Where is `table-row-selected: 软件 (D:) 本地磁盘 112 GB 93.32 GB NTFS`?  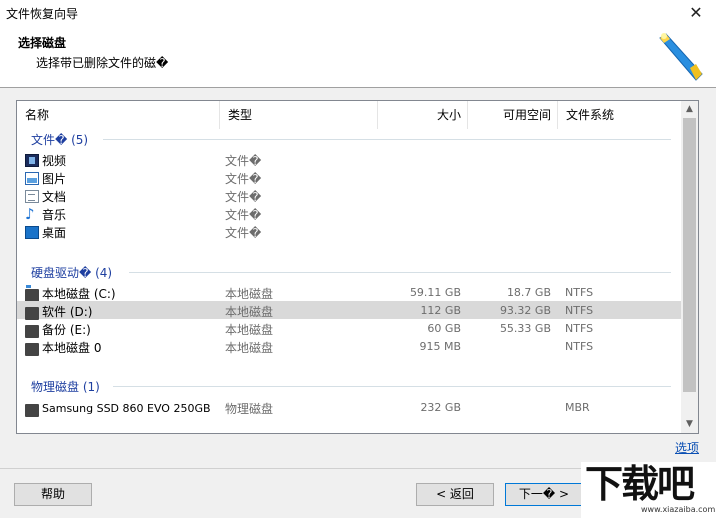
table-row-selected: 软件 (D:) 本地磁盘 112 GB 93.32 GB NTFS is located at coordinates (349, 310).